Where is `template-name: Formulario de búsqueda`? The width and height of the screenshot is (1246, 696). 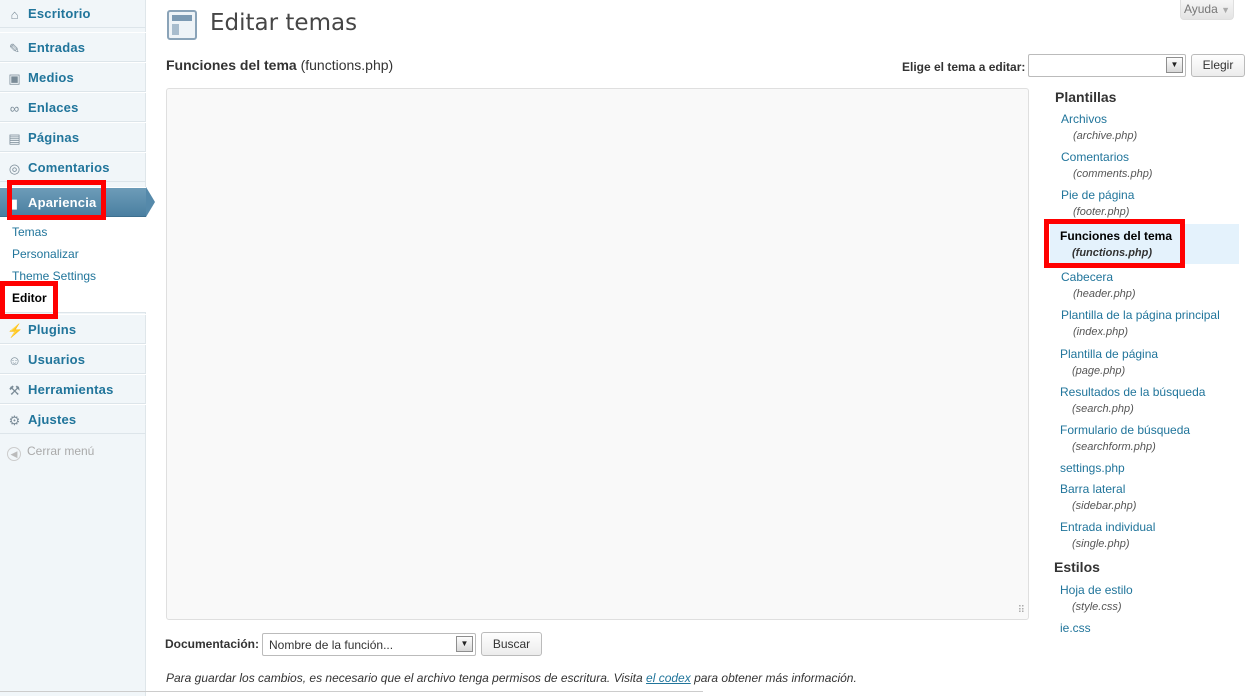
template-name: Formulario de búsqueda is located at coordinates (1125, 430).